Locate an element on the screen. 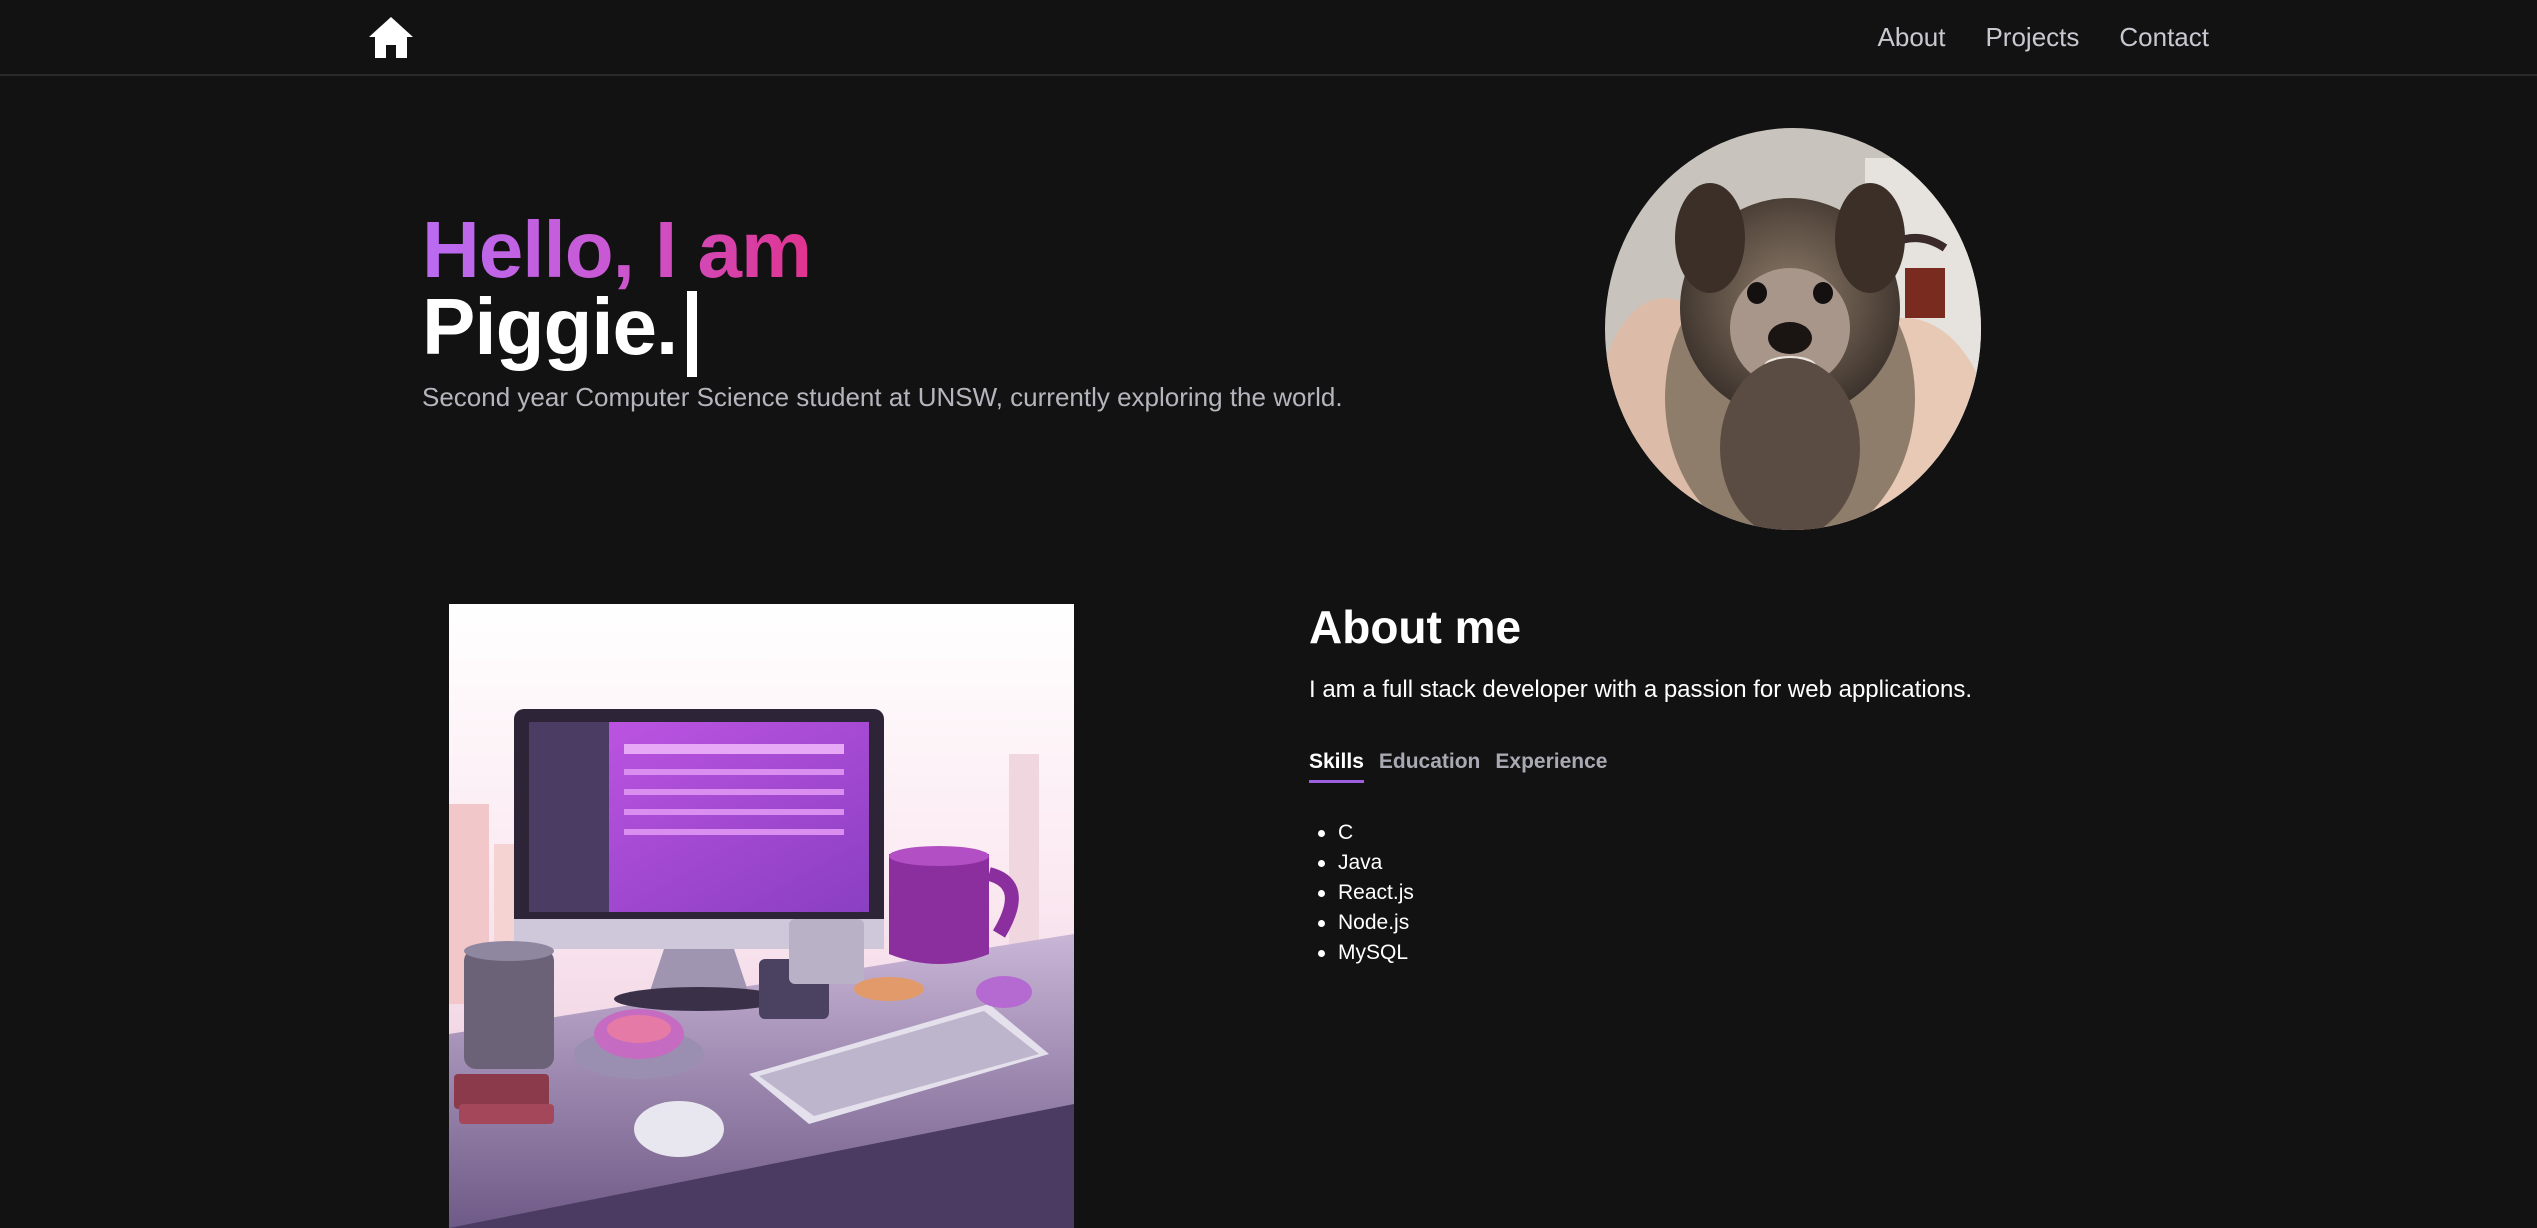 This screenshot has height=1228, width=2537. about-title: About me is located at coordinates (1415, 627).